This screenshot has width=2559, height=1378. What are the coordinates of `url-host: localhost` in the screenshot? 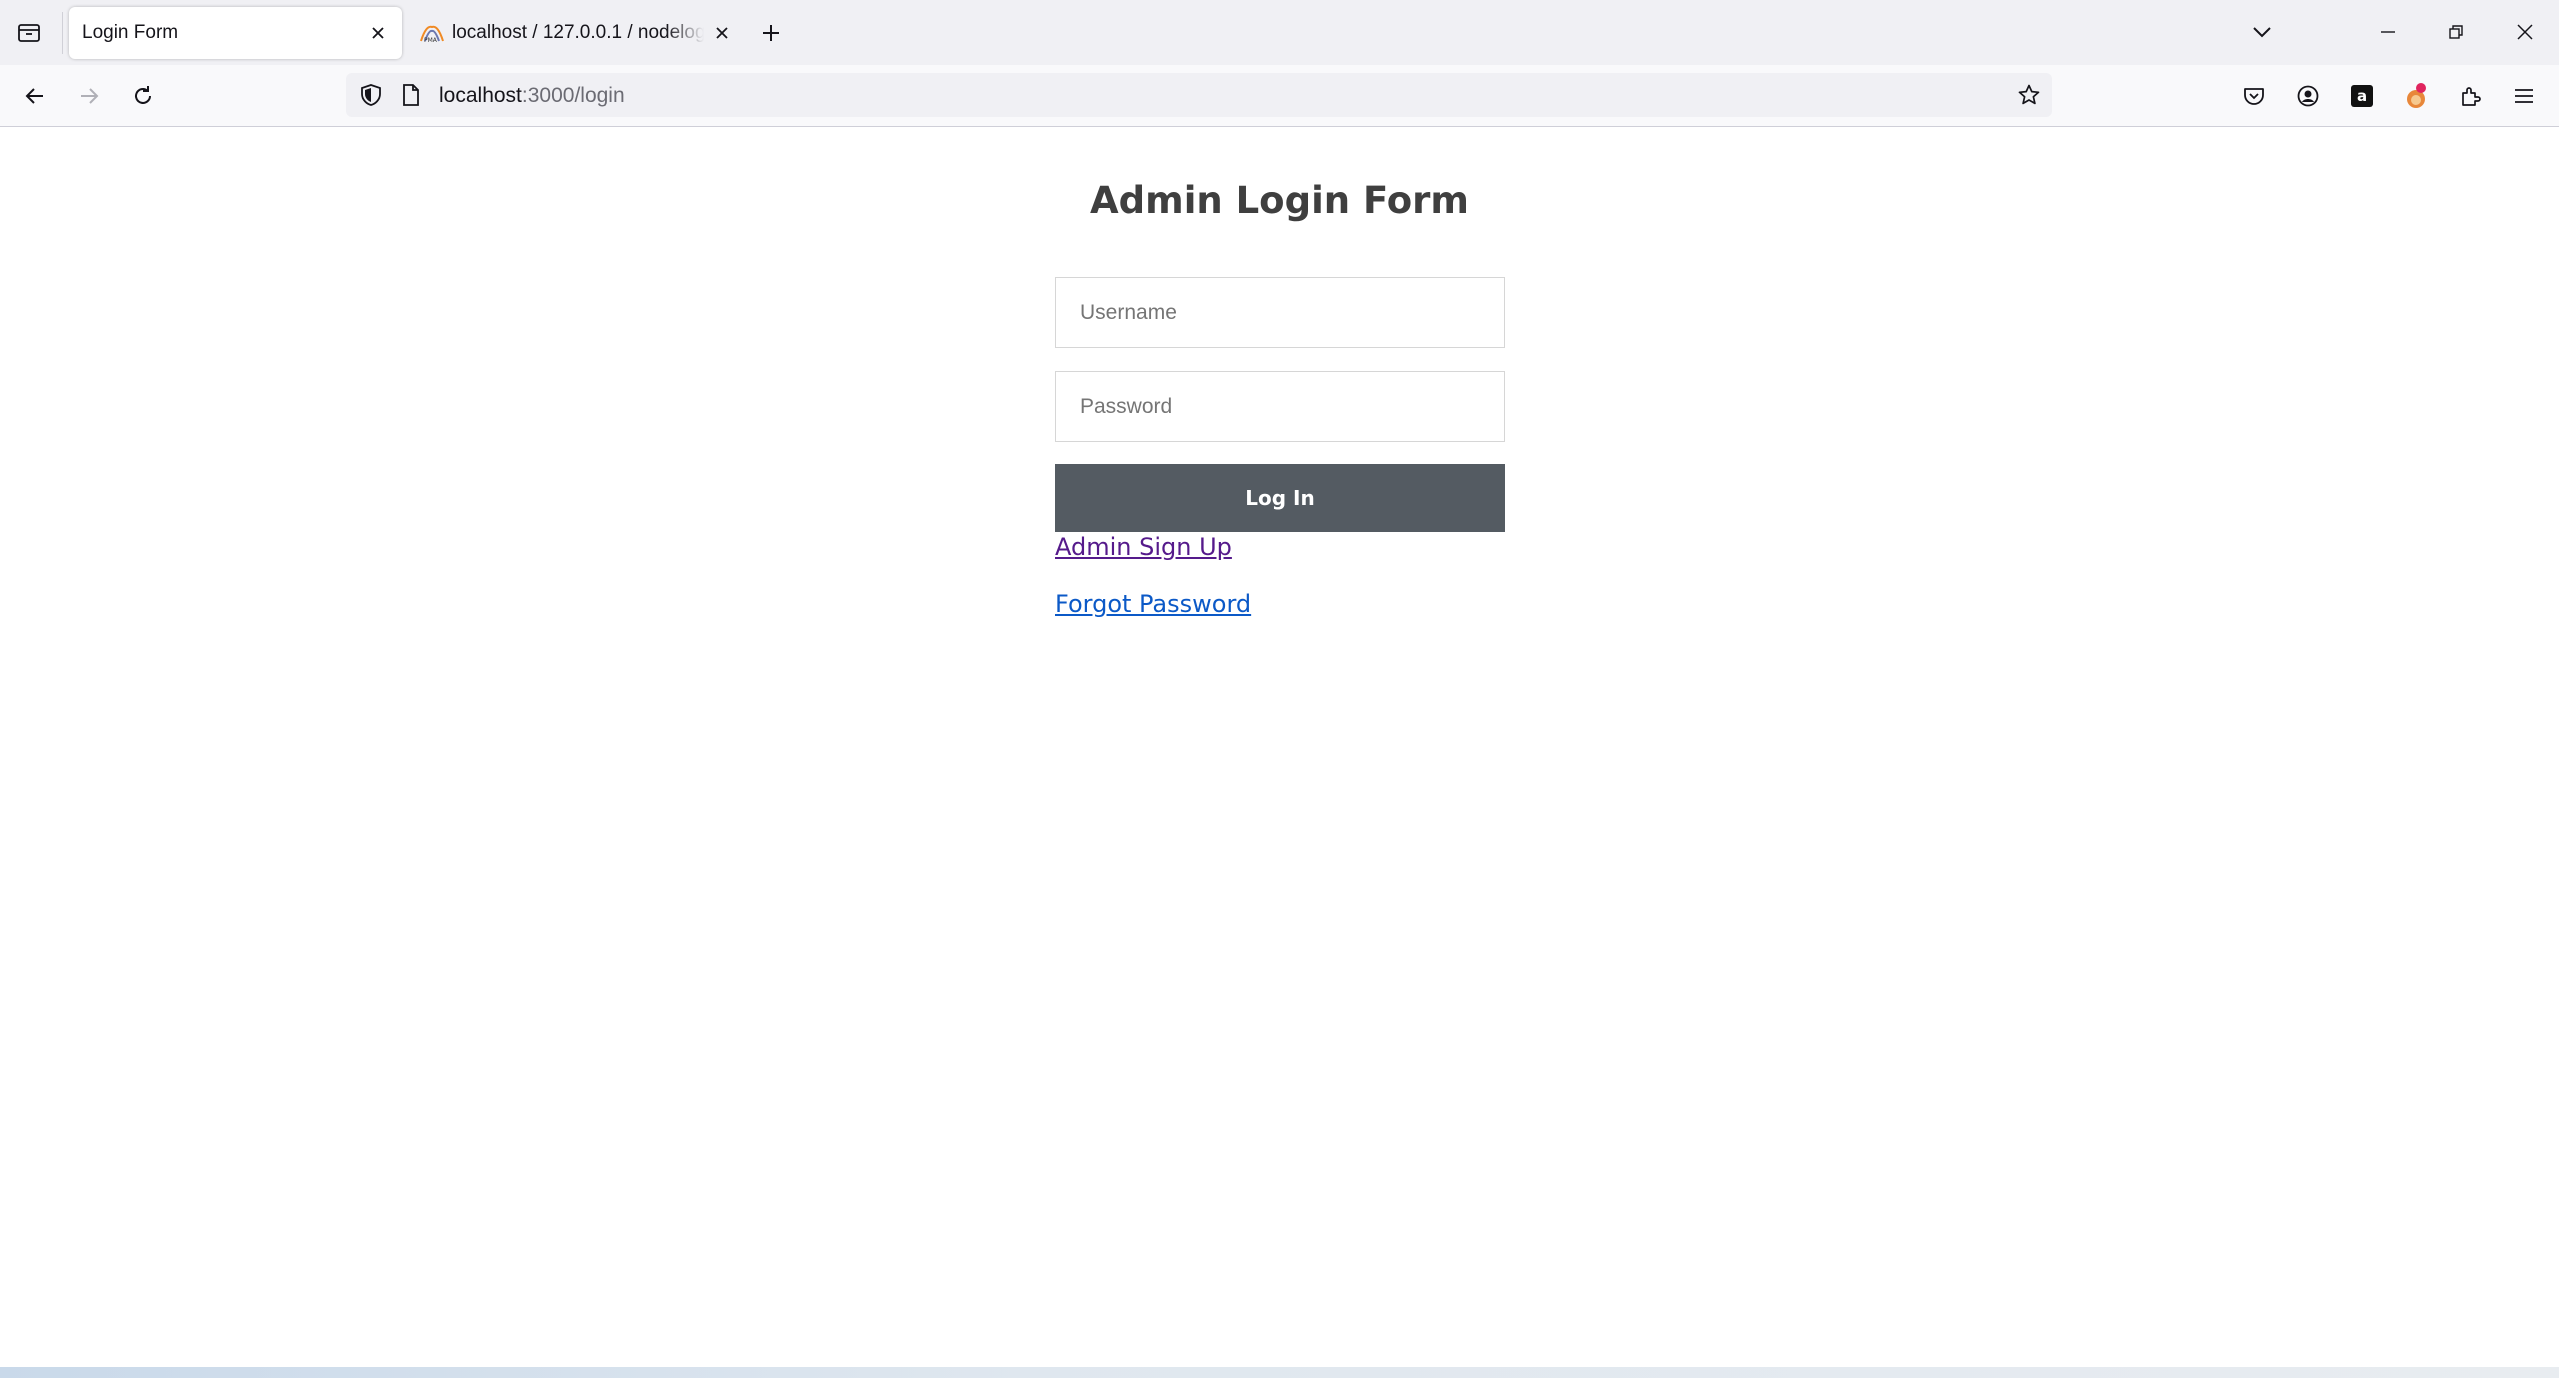 It's located at (480, 95).